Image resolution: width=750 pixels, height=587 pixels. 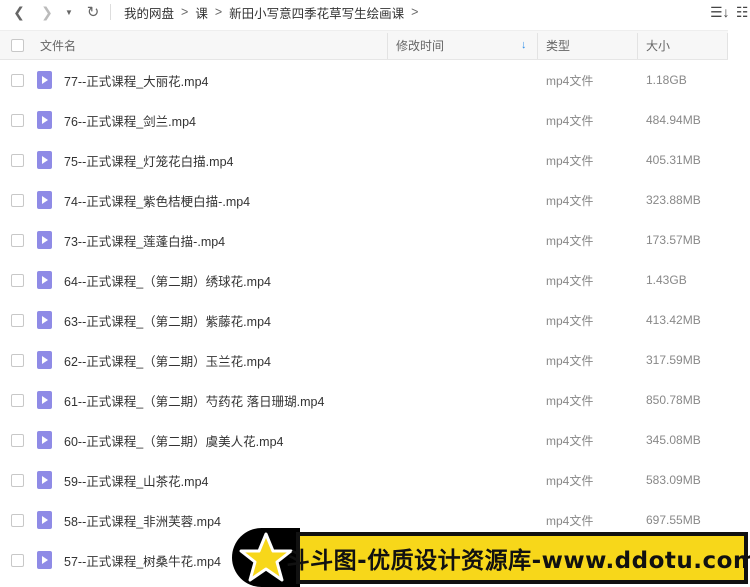 I want to click on file-name: 62--正式课程_（第二期）玉兰花.mp4, so click(x=167, y=360).